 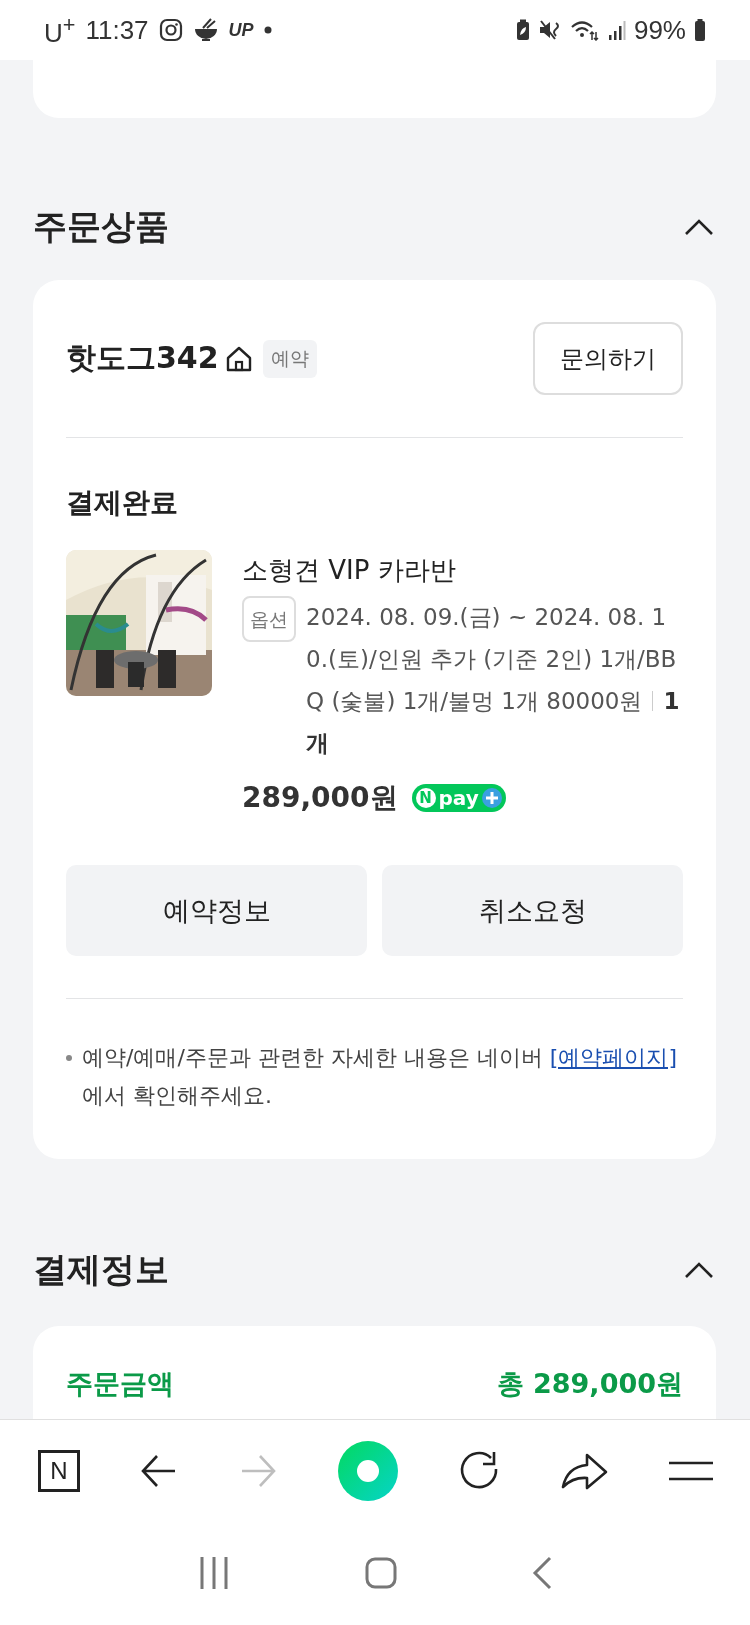 What do you see at coordinates (238, 358) in the screenshot?
I see `home-icon` at bounding box center [238, 358].